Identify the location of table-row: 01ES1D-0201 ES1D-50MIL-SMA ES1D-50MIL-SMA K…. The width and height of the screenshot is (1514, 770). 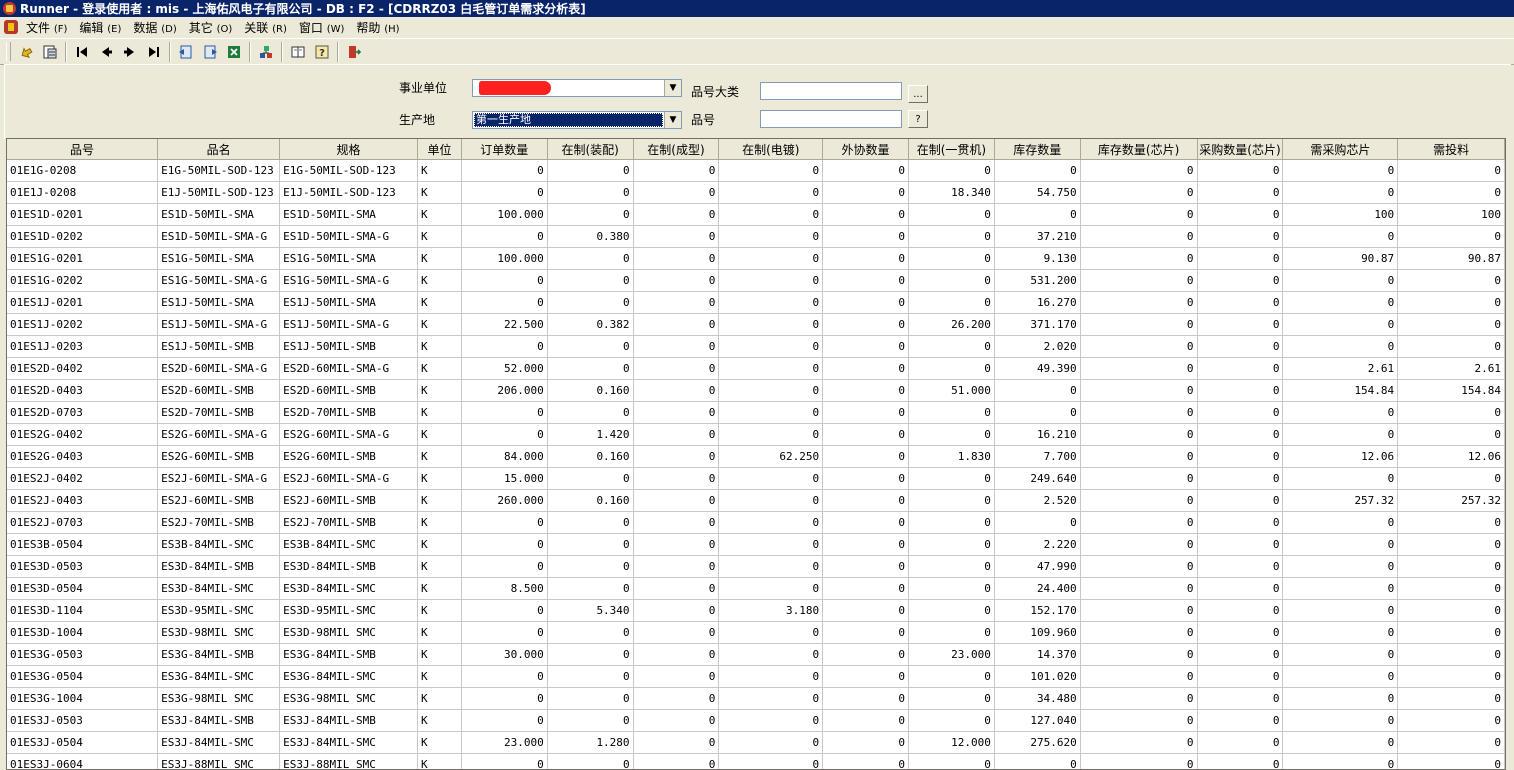
(756, 214).